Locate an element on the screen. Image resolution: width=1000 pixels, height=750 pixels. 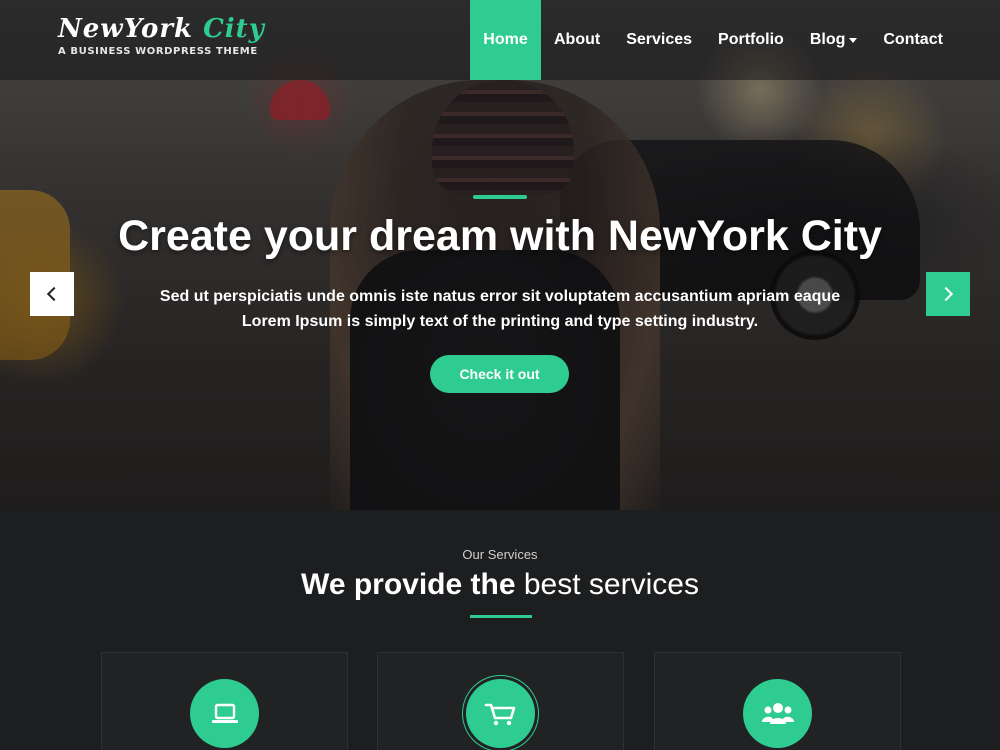
site-logo: NewYork City A BUSINESS WORDPRESS THEME is located at coordinates (161, 35).